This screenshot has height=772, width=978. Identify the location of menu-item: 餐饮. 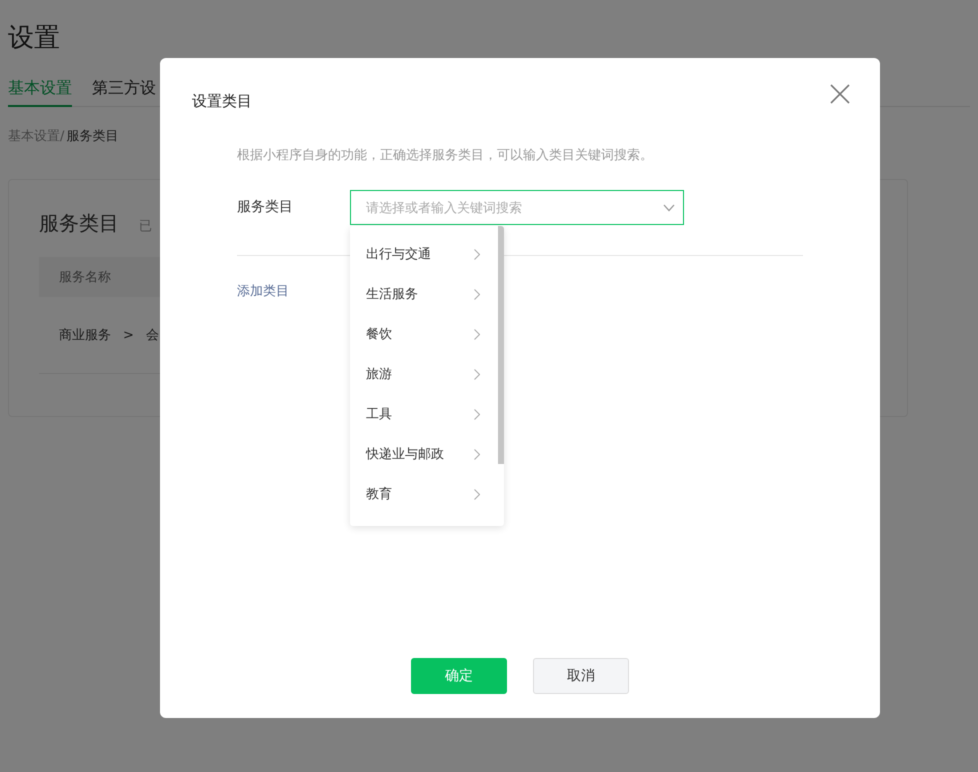
(424, 334).